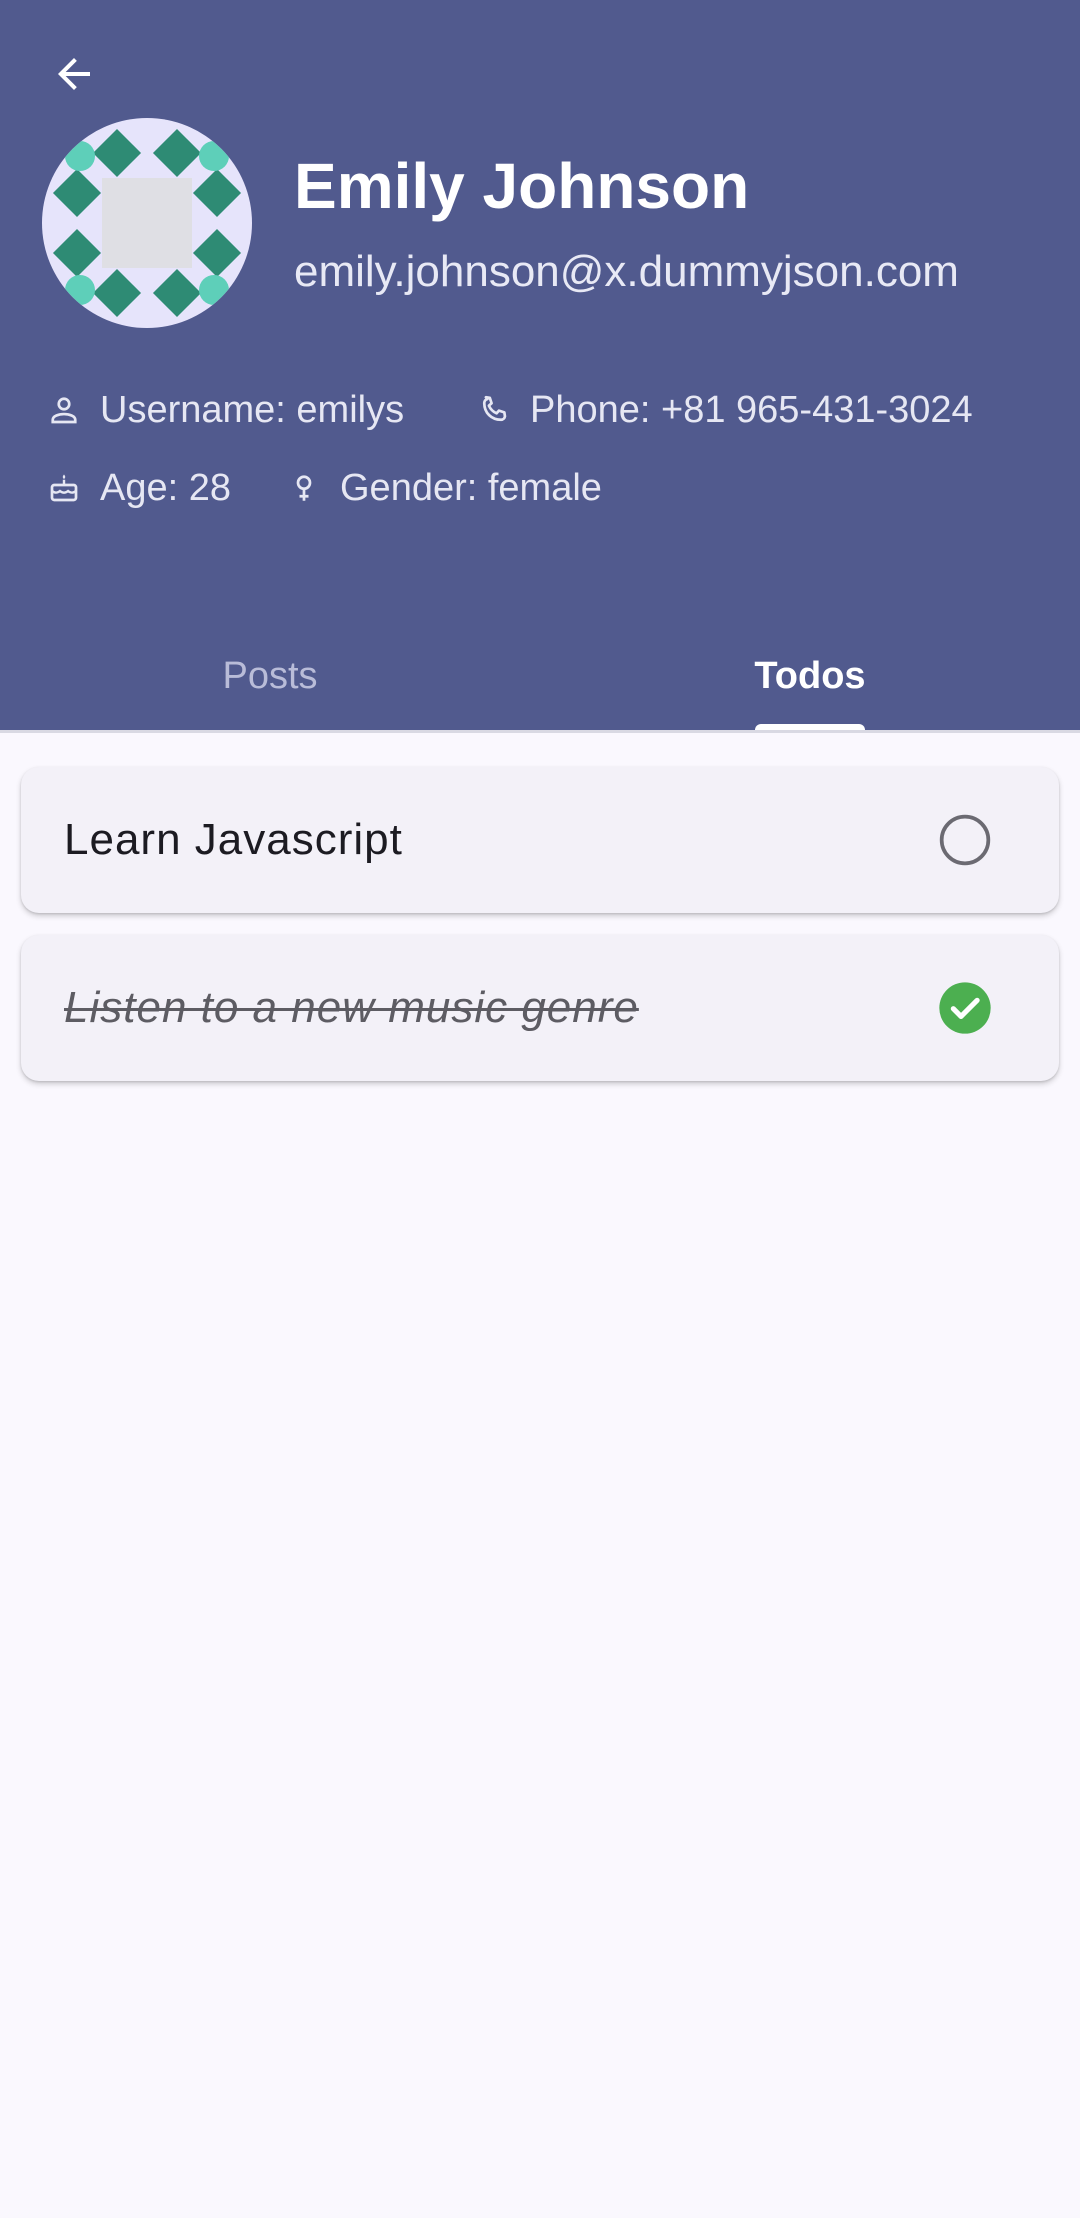  Describe the element at coordinates (64, 410) in the screenshot. I see `person-icon` at that location.